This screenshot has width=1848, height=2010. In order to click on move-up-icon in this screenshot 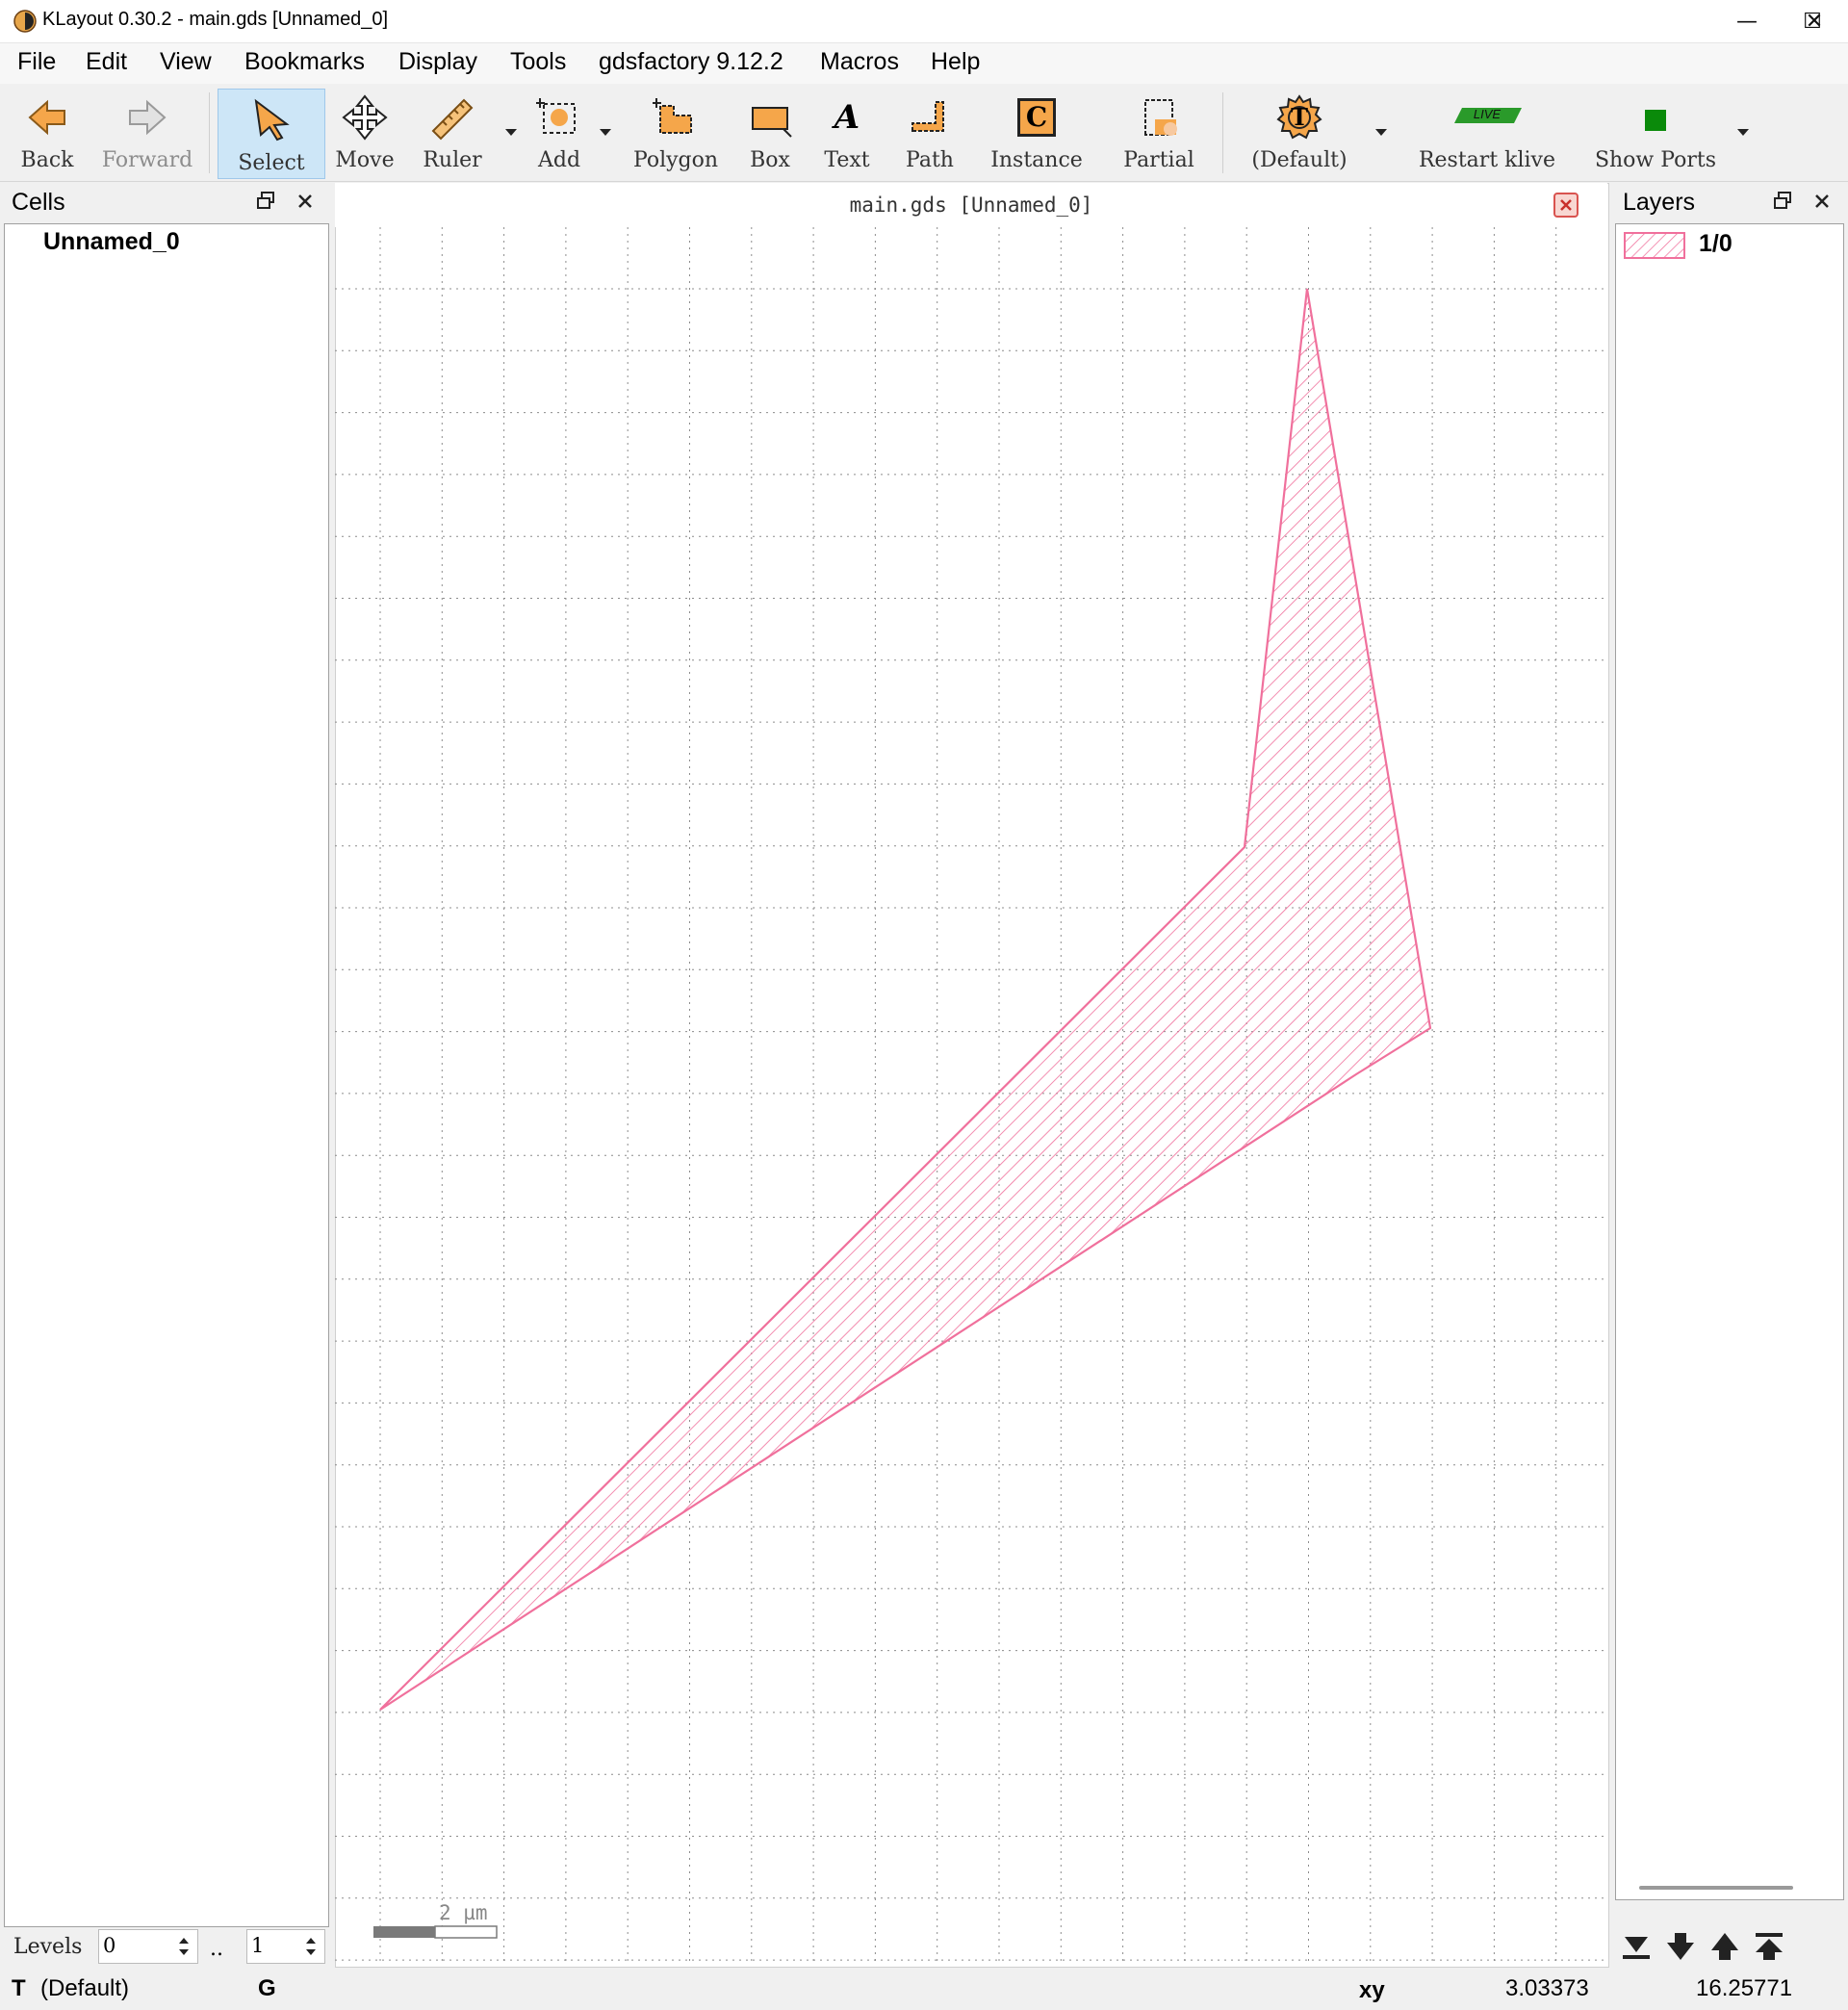, I will do `click(1725, 1946)`.